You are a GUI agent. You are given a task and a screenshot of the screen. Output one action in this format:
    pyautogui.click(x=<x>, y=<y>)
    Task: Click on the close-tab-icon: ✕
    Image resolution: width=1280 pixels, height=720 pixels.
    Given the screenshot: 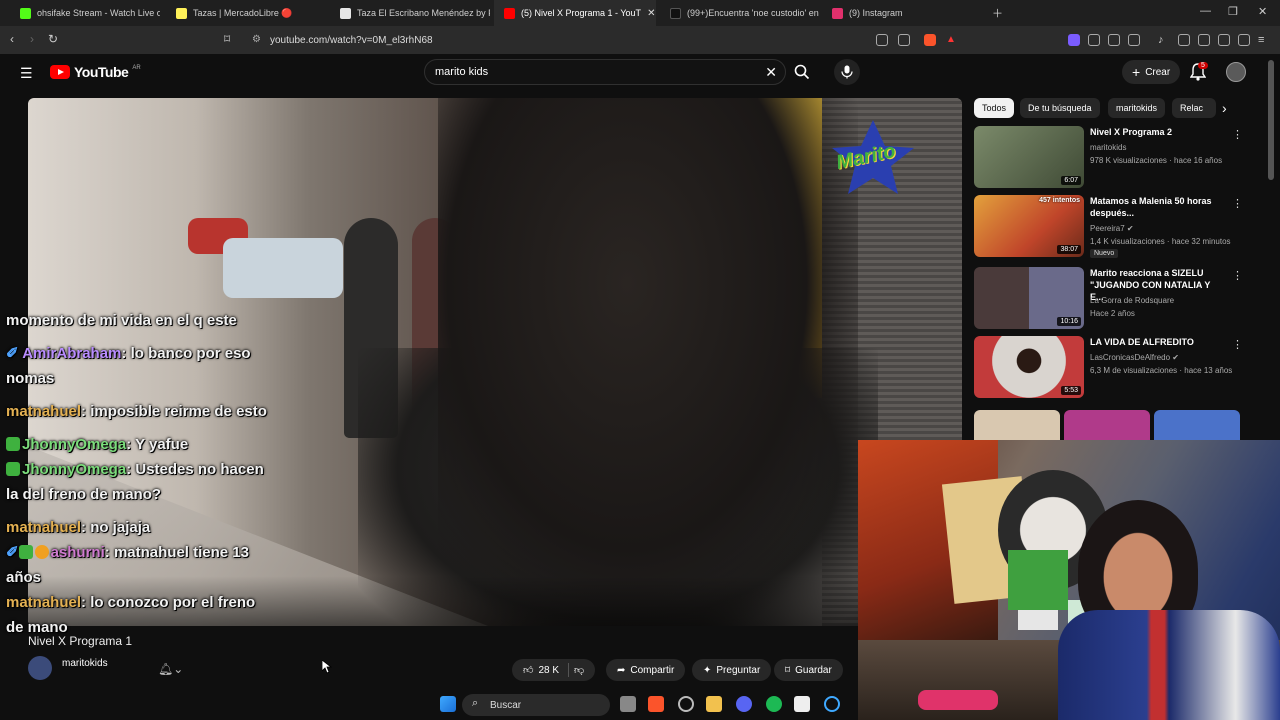 What is the action you would take?
    pyautogui.click(x=651, y=13)
    